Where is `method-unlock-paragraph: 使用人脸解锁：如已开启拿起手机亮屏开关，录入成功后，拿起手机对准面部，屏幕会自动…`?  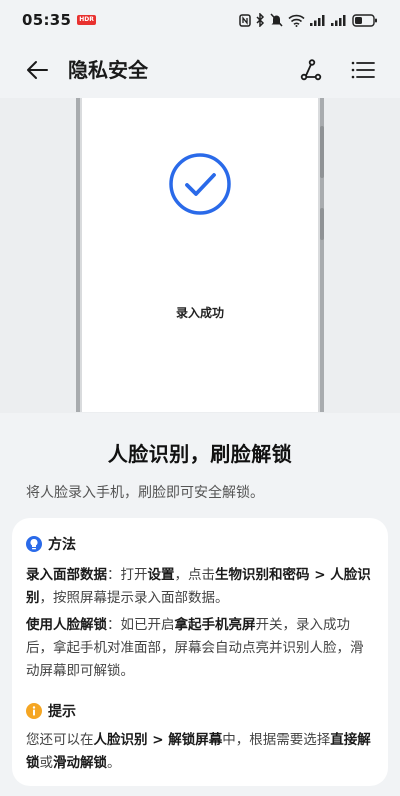 method-unlock-paragraph: 使用人脸解锁：如已开启拿起手机亮屏开关，录入成功后，拿起手机对准面部，屏幕会自动… is located at coordinates (195, 648).